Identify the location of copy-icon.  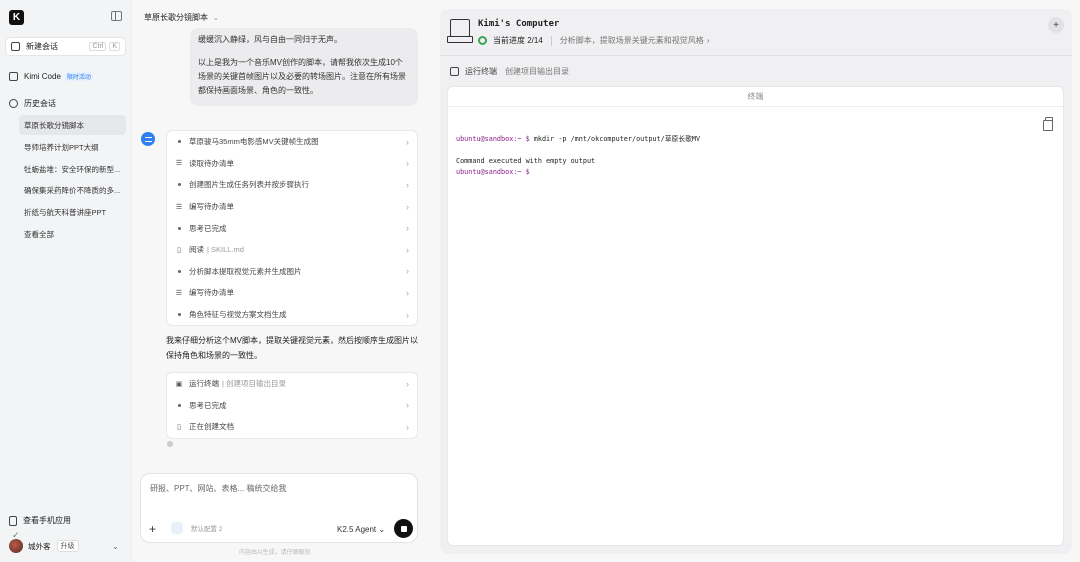
(1048, 124).